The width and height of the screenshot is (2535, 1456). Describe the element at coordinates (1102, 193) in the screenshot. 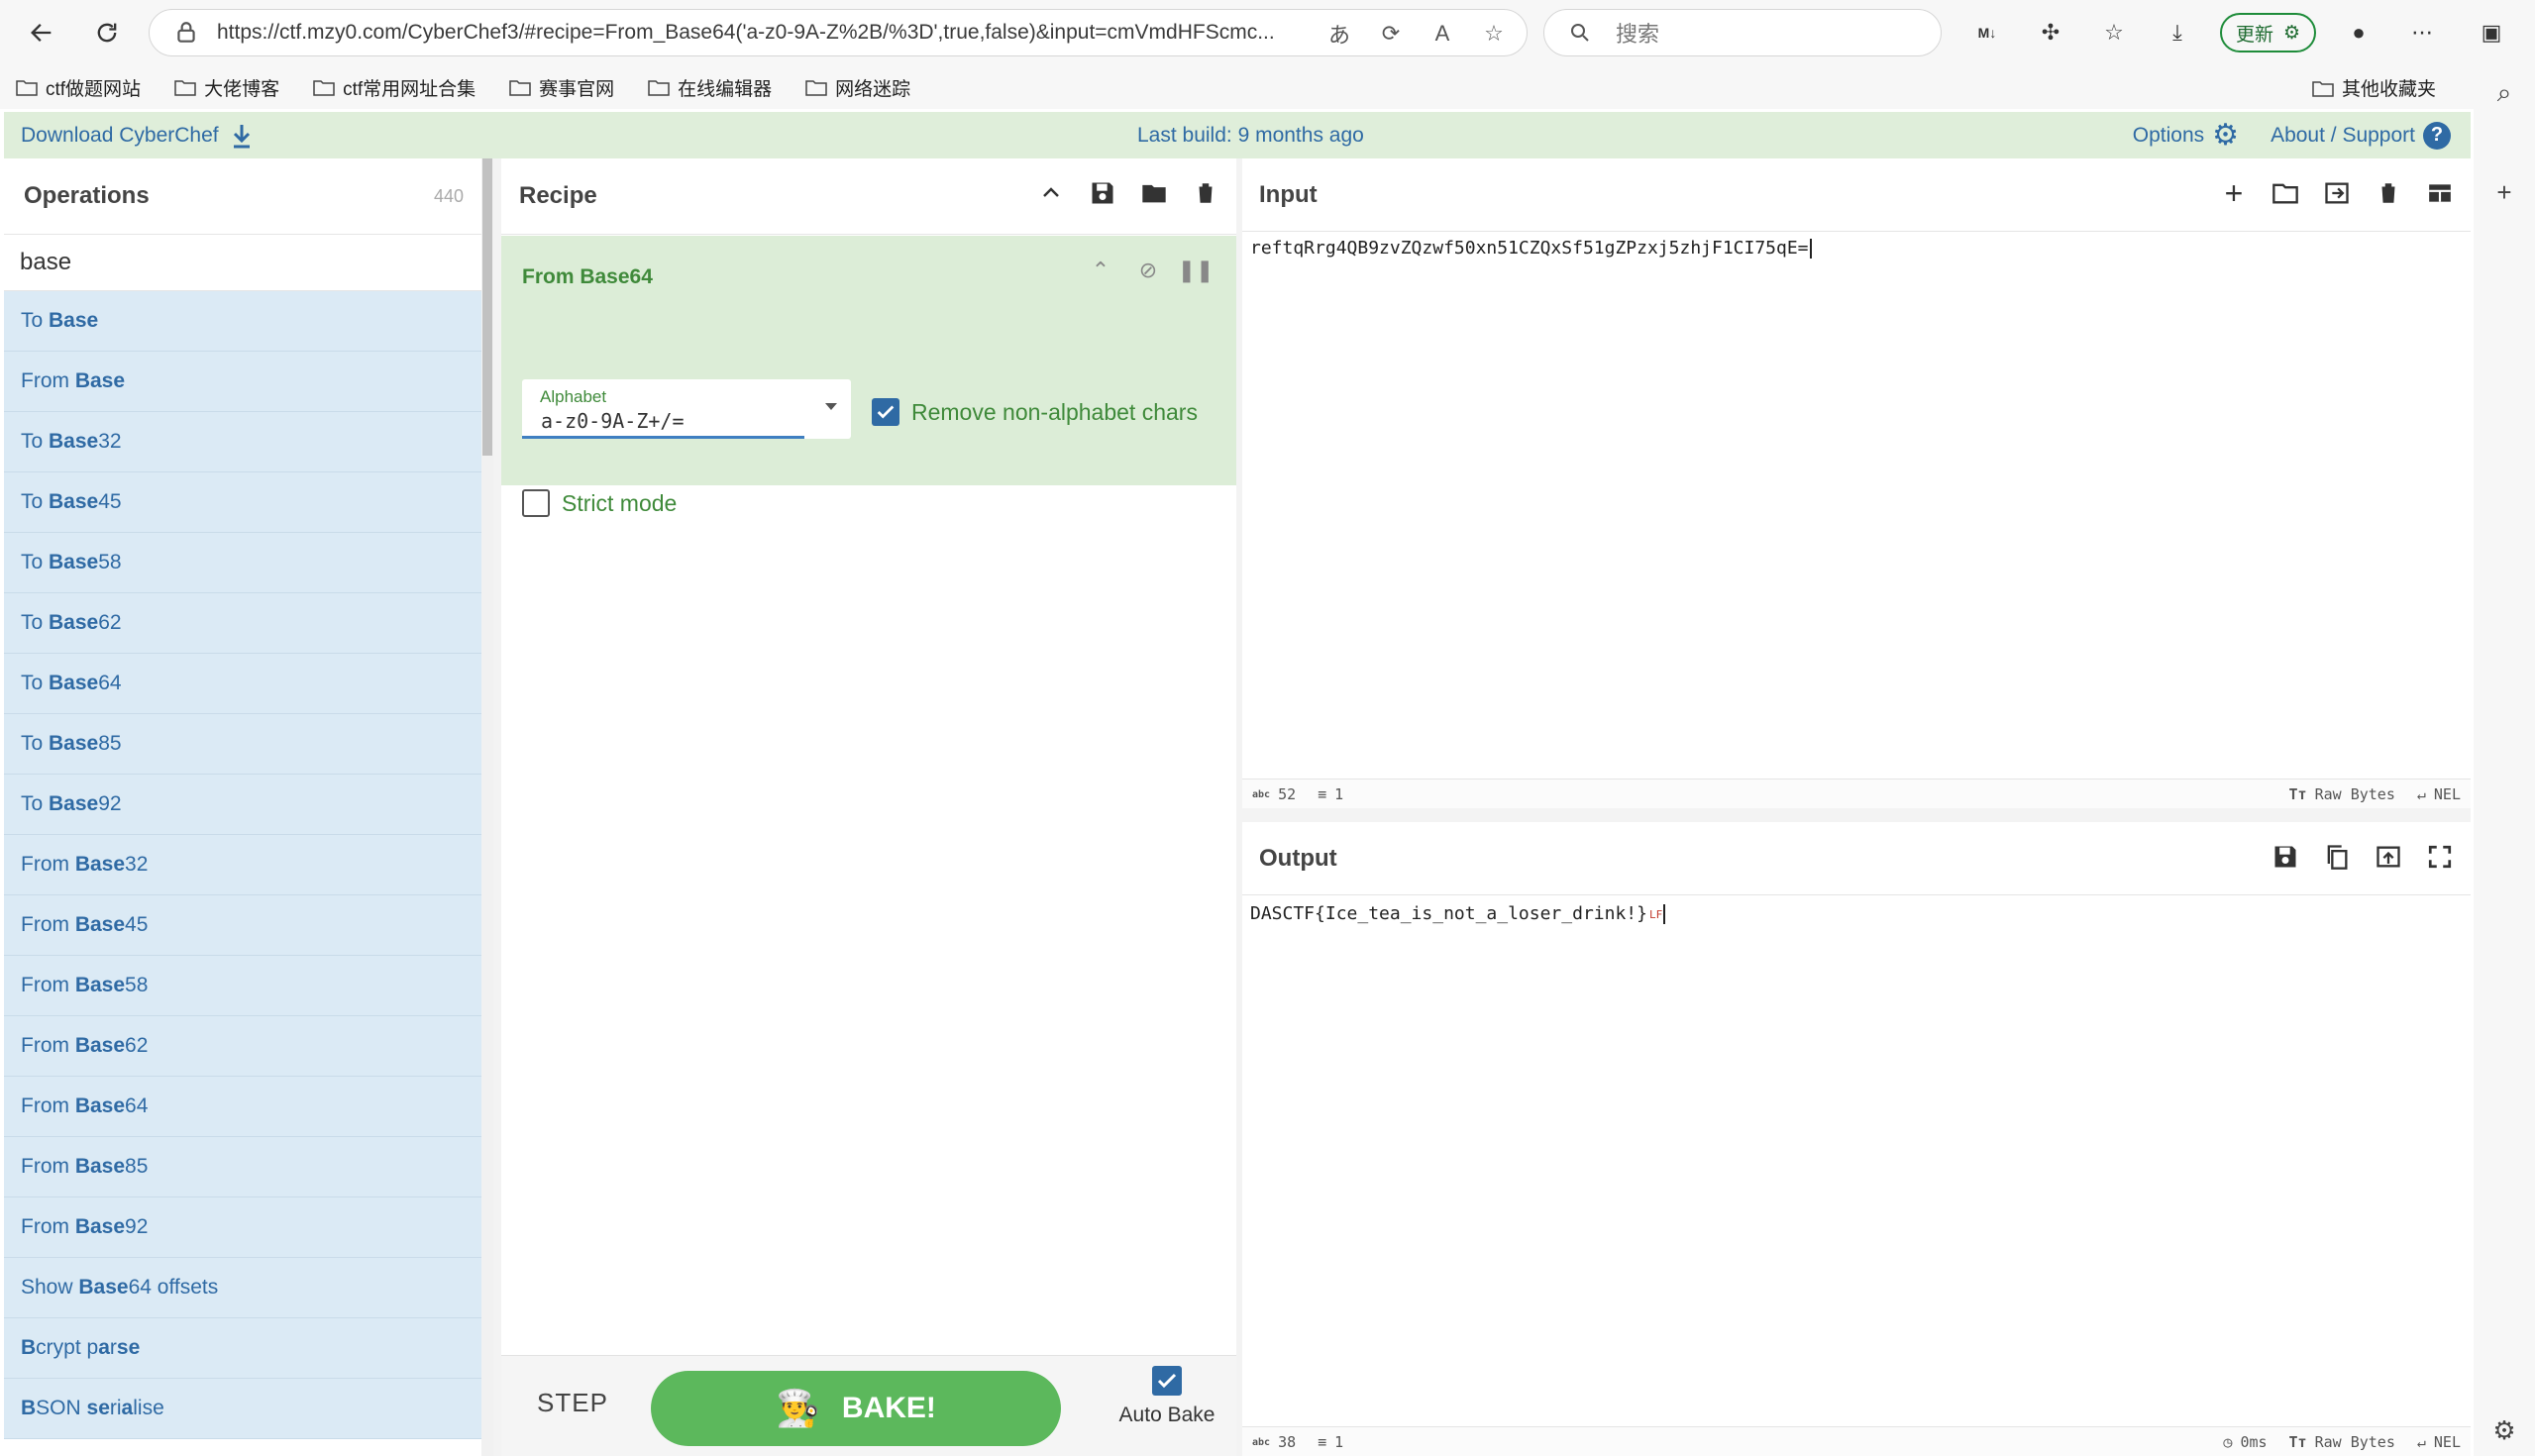

I see `save-recipe-icon` at that location.